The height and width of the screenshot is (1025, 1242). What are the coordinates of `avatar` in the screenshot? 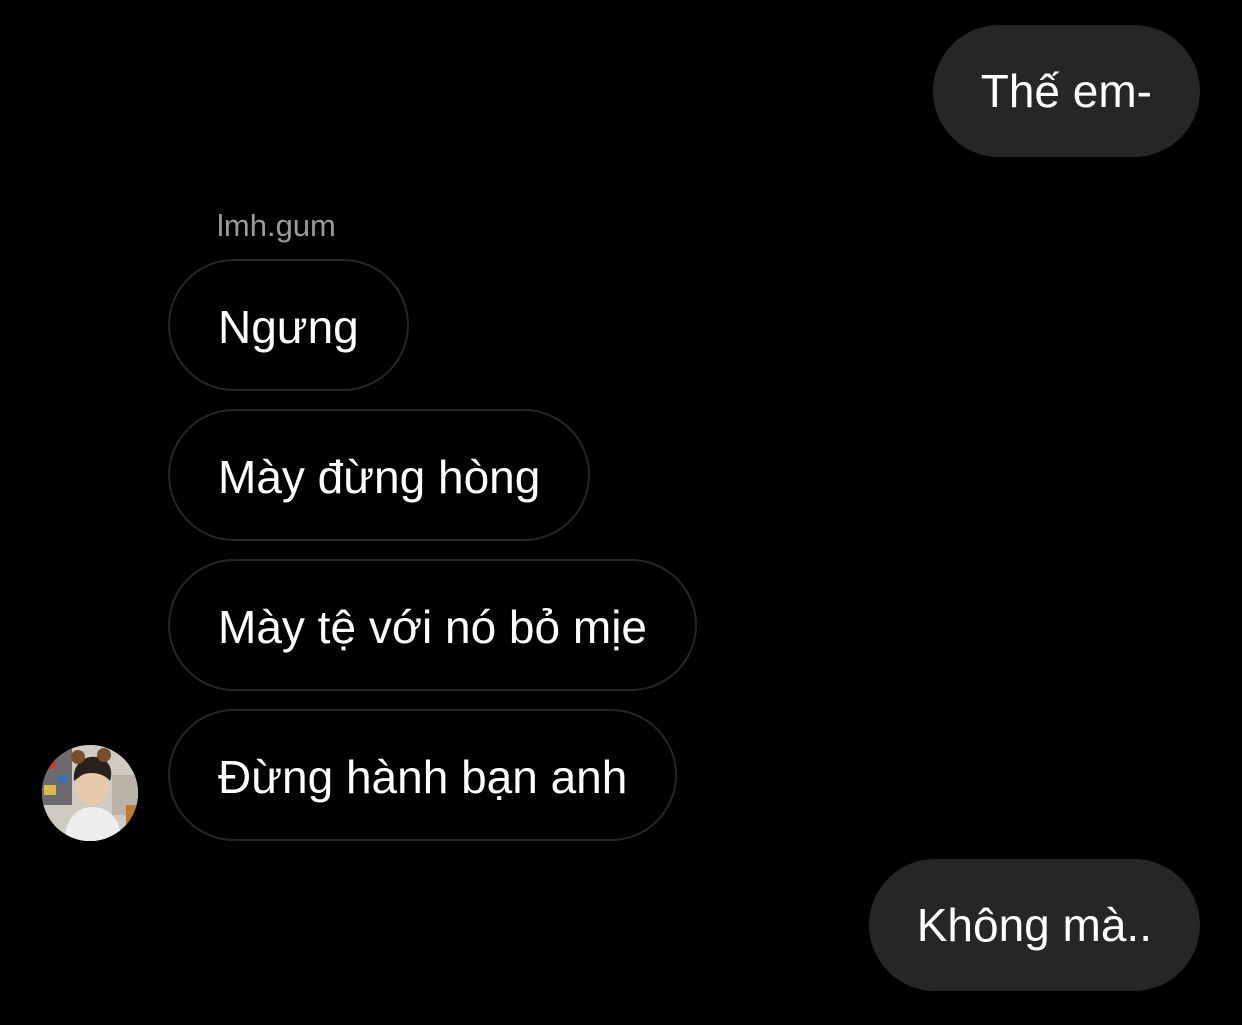 It's located at (90, 793).